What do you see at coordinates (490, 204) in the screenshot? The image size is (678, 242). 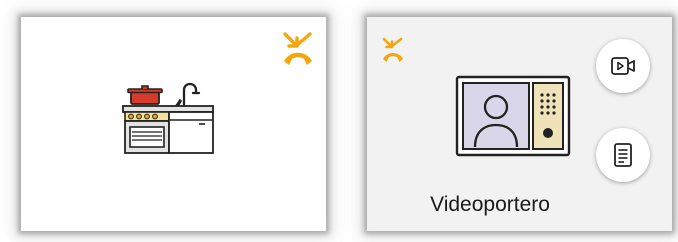 I see `device-name-label: Videoportero` at bounding box center [490, 204].